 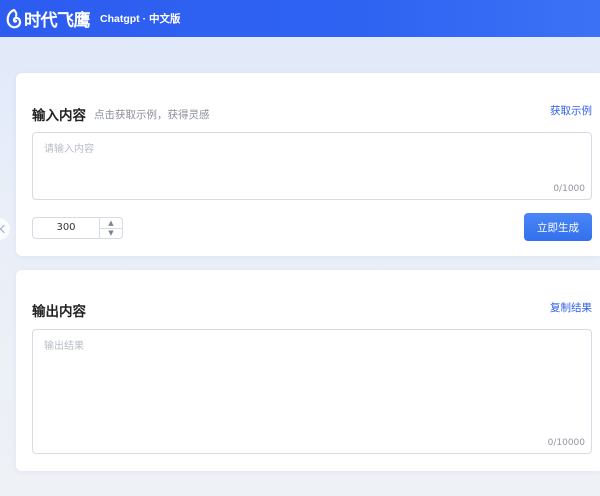 What do you see at coordinates (569, 189) in the screenshot?
I see `input-char-counter: 0/1000` at bounding box center [569, 189].